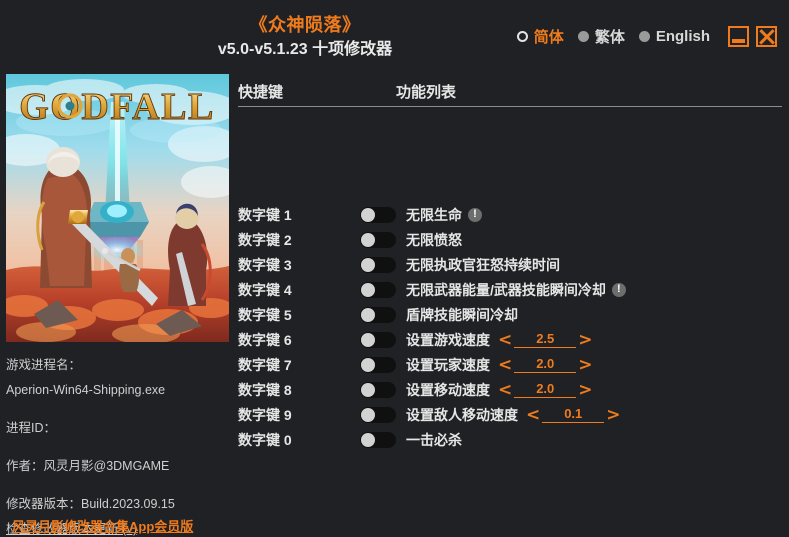  Describe the element at coordinates (448, 339) in the screenshot. I see `function-label: 设置游戏速度` at that location.